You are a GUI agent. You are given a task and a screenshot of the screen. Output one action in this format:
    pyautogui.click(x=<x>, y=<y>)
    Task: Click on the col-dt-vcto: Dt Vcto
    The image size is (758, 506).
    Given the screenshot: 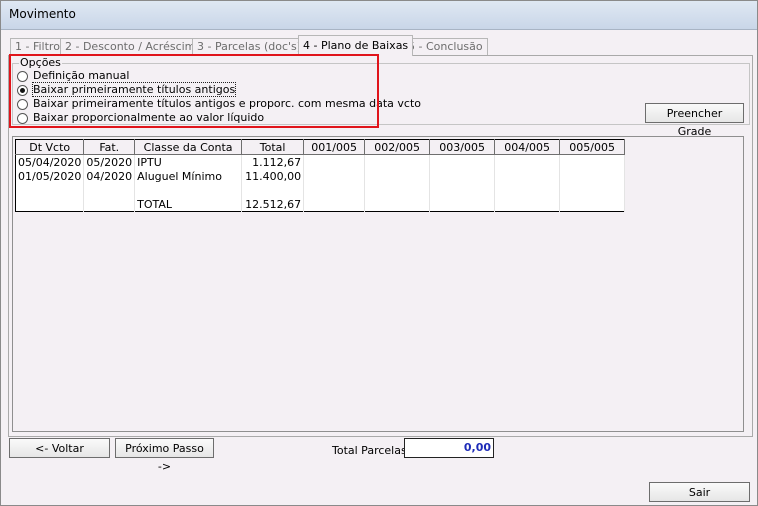 What is the action you would take?
    pyautogui.click(x=50, y=147)
    